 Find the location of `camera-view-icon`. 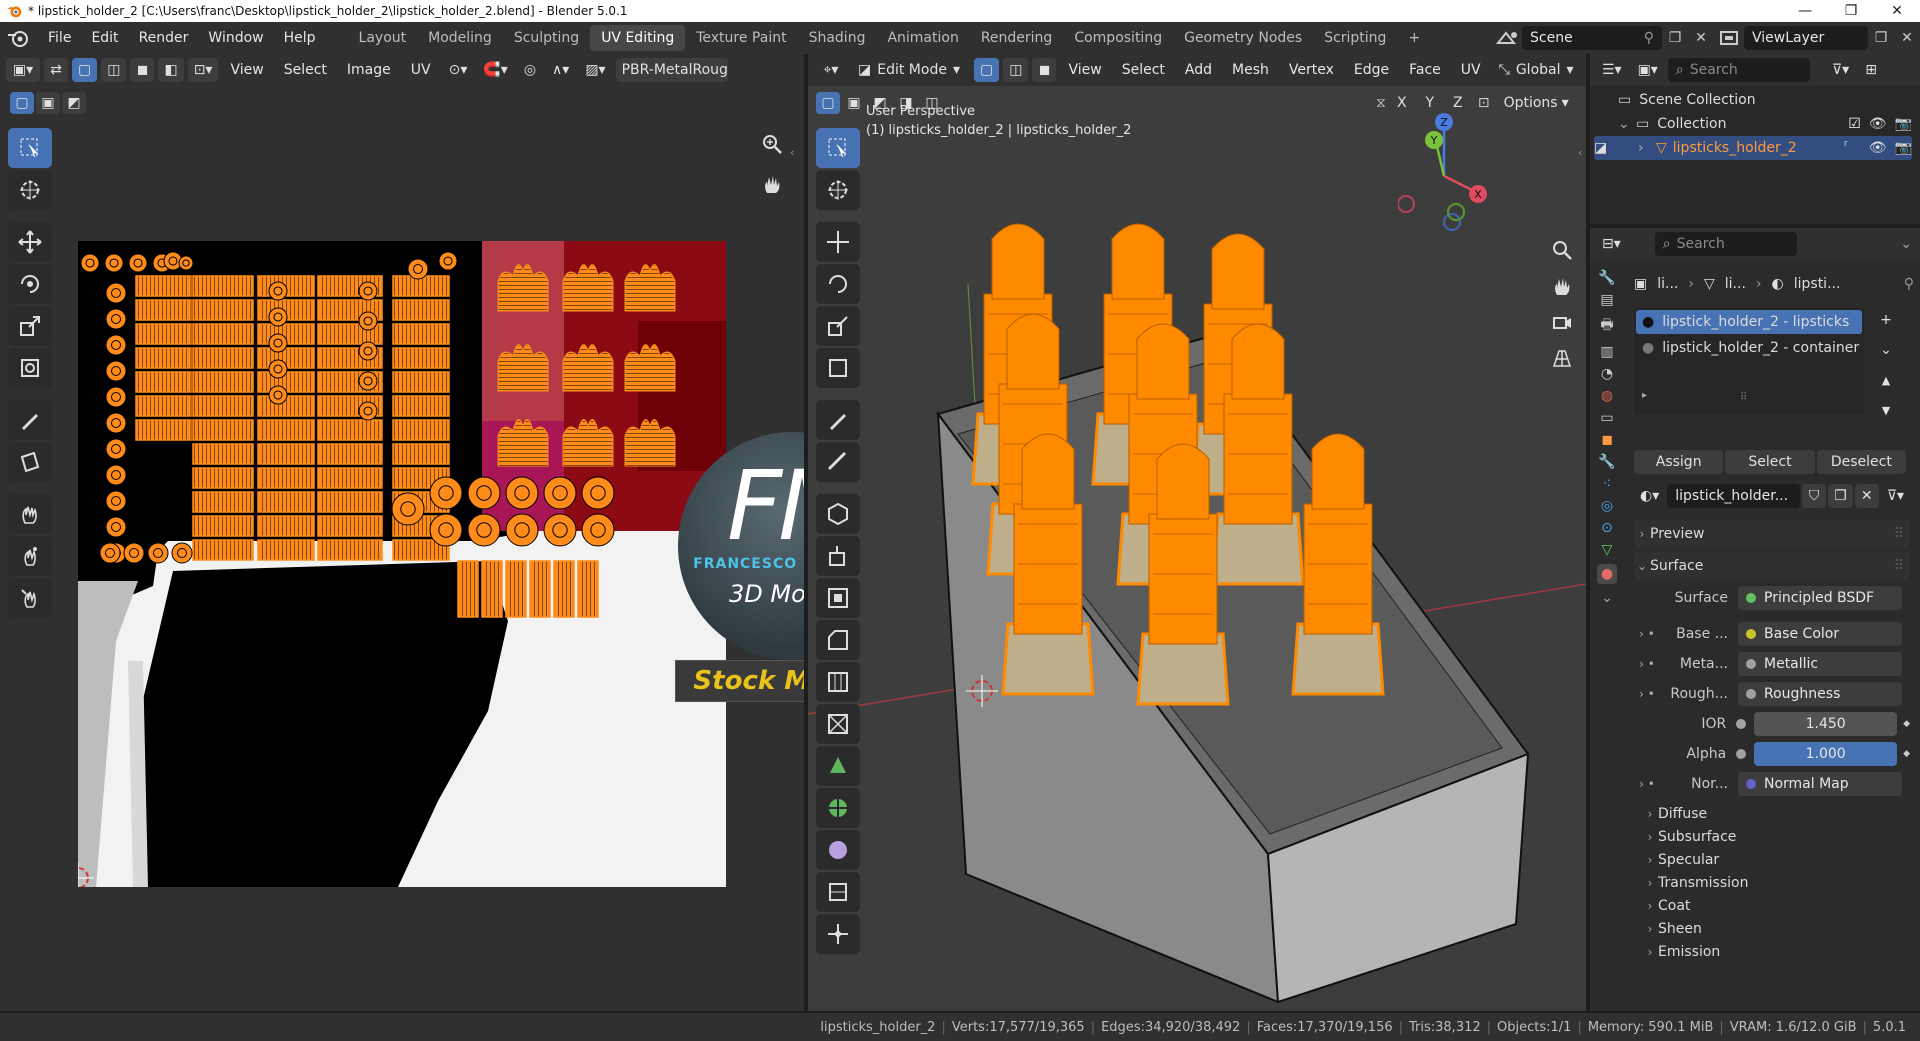

camera-view-icon is located at coordinates (1562, 322).